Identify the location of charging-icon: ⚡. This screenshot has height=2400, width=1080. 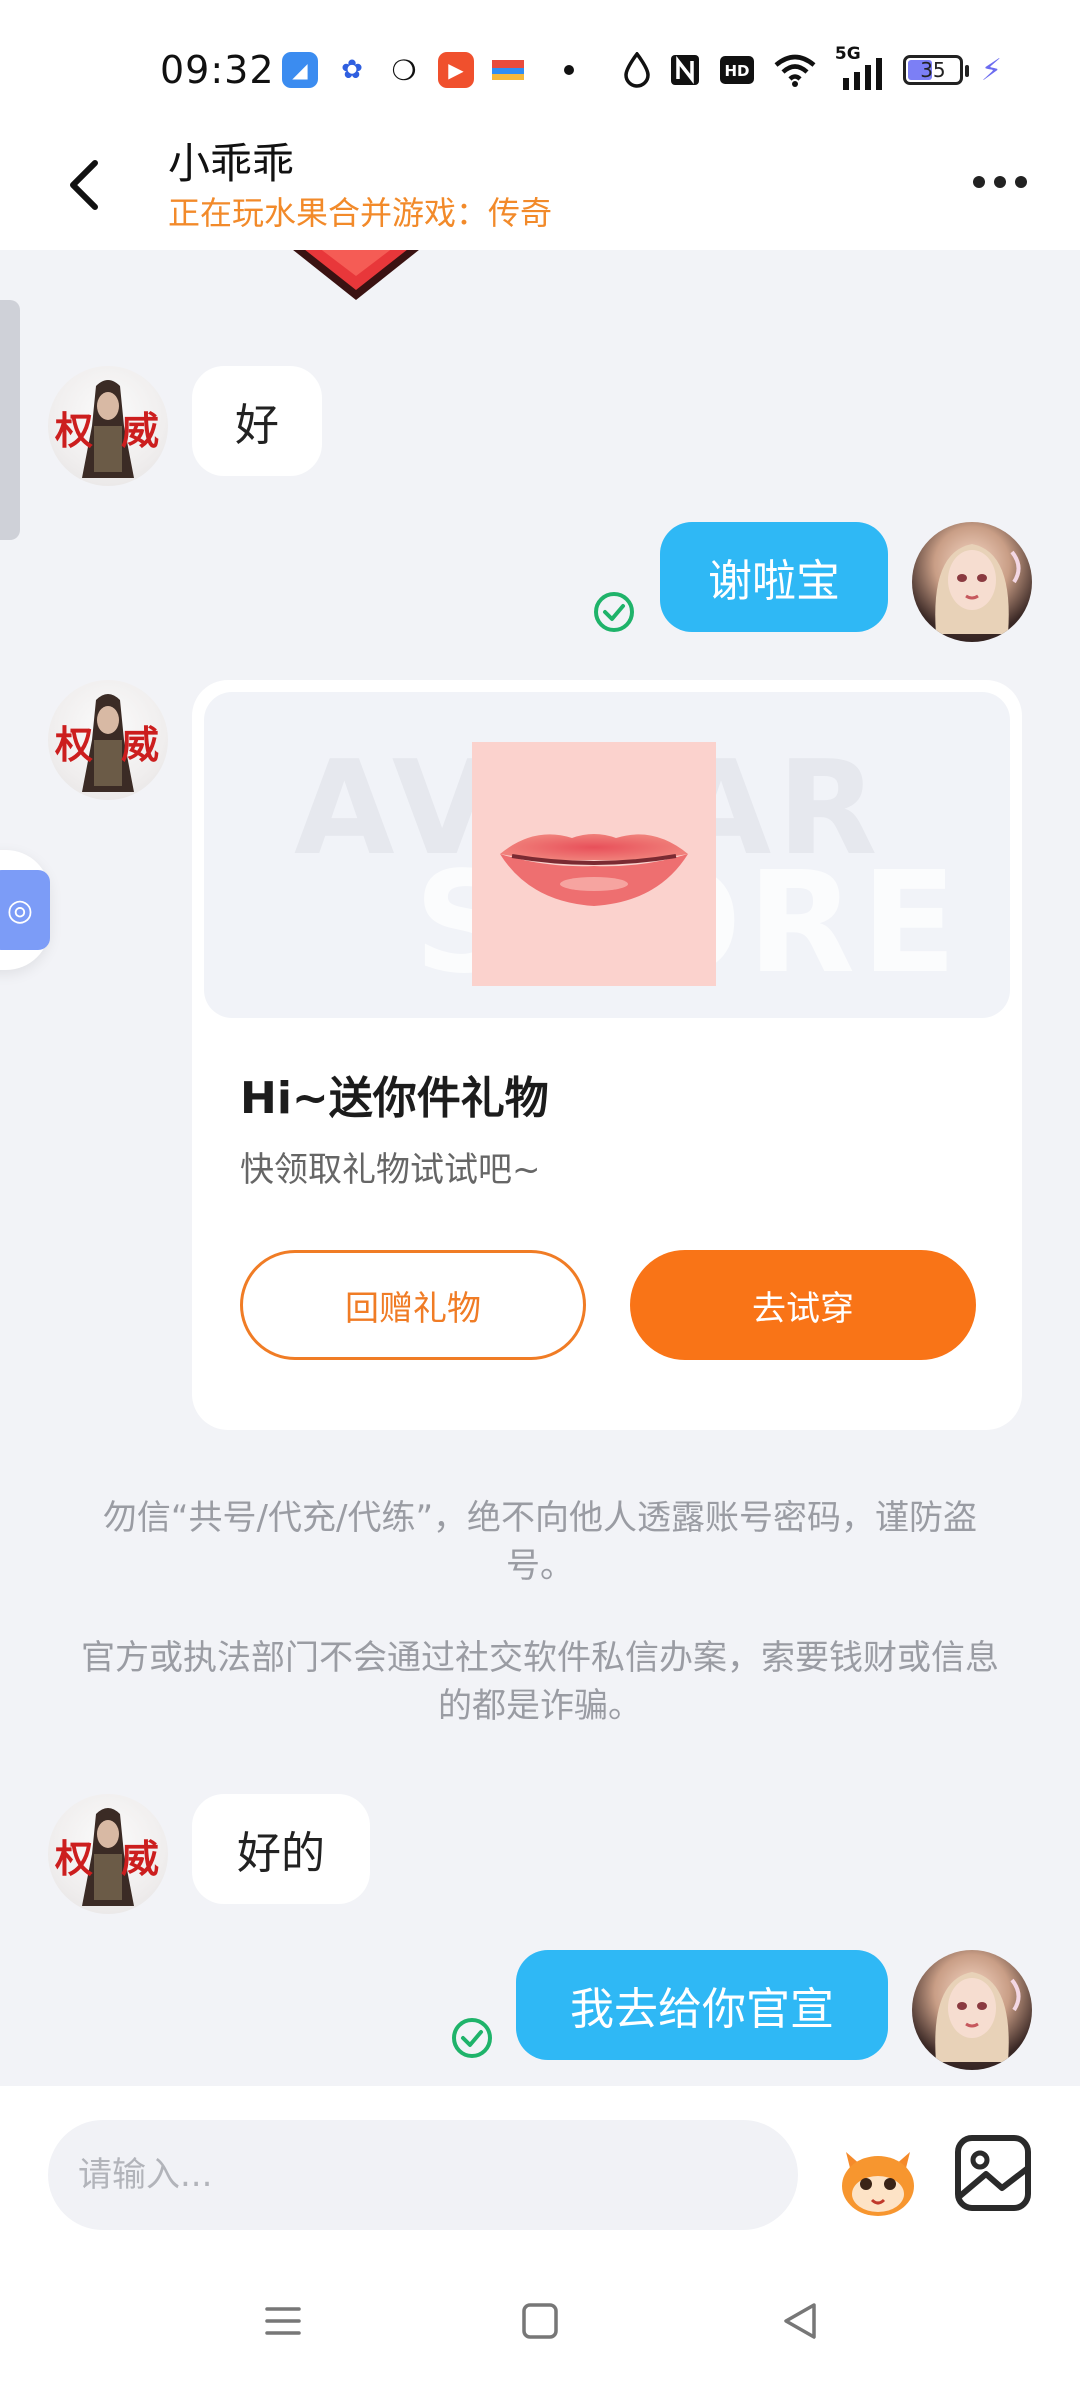
(991, 70).